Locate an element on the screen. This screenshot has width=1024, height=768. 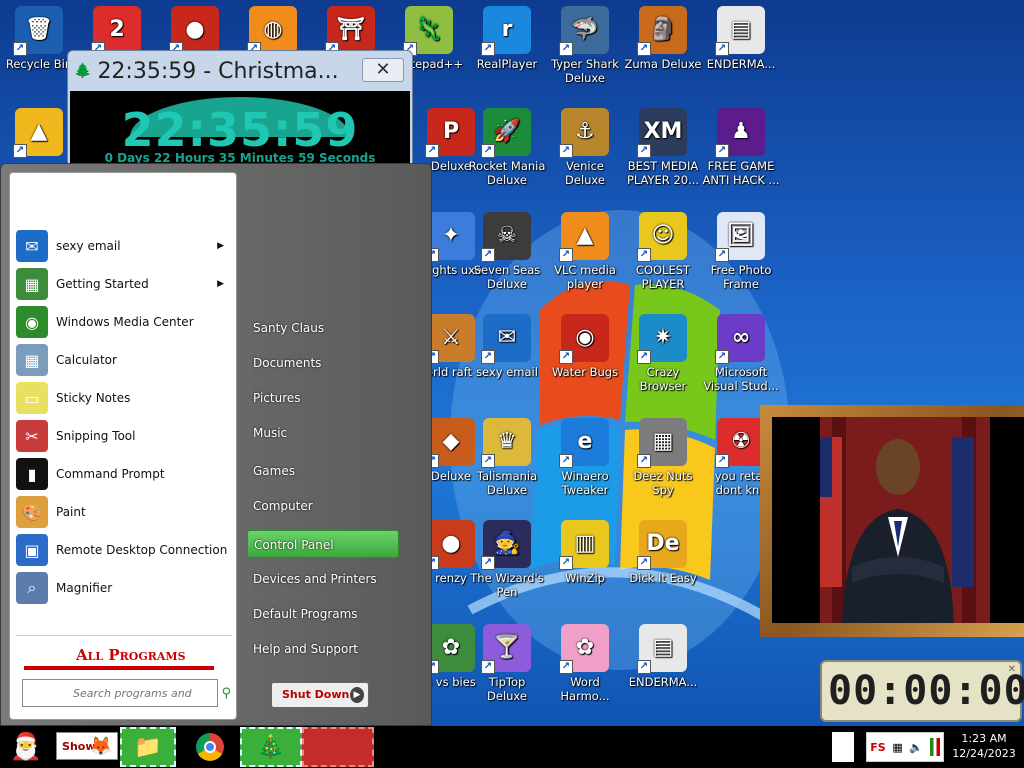
start-link-santy-claus: Santy Claus is located at coordinates (323, 328).